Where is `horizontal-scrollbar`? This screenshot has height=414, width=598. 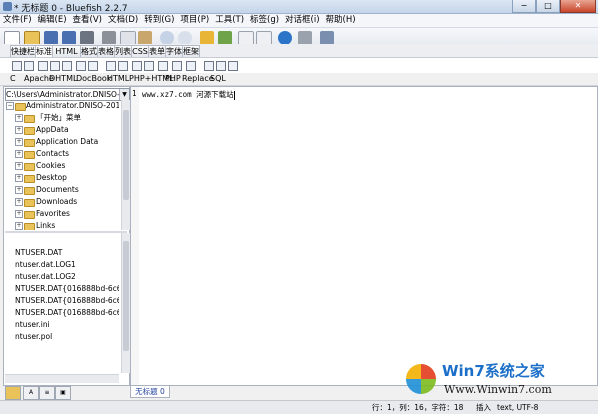
horizontal-scrollbar is located at coordinates (62, 378).